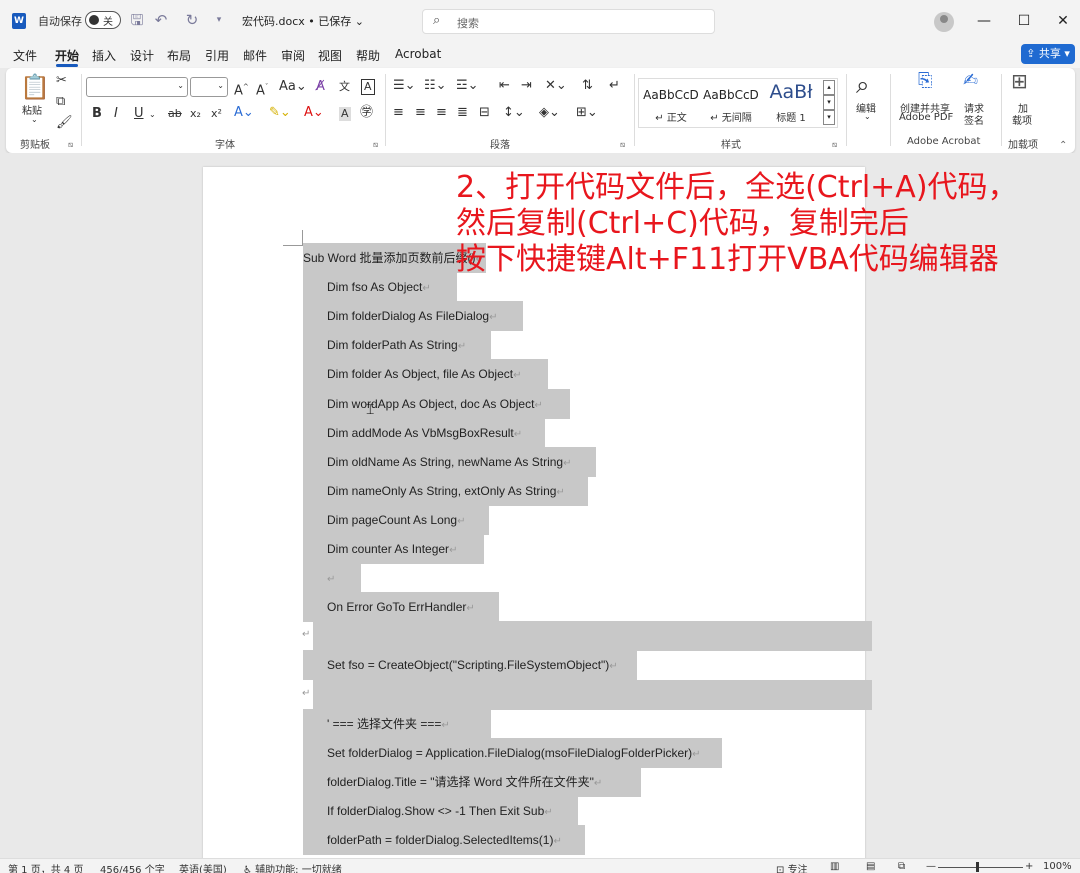 Image resolution: width=1080 pixels, height=873 pixels. What do you see at coordinates (556, 86) in the screenshot?
I see `chinese-layout-icon: ✕⌄` at bounding box center [556, 86].